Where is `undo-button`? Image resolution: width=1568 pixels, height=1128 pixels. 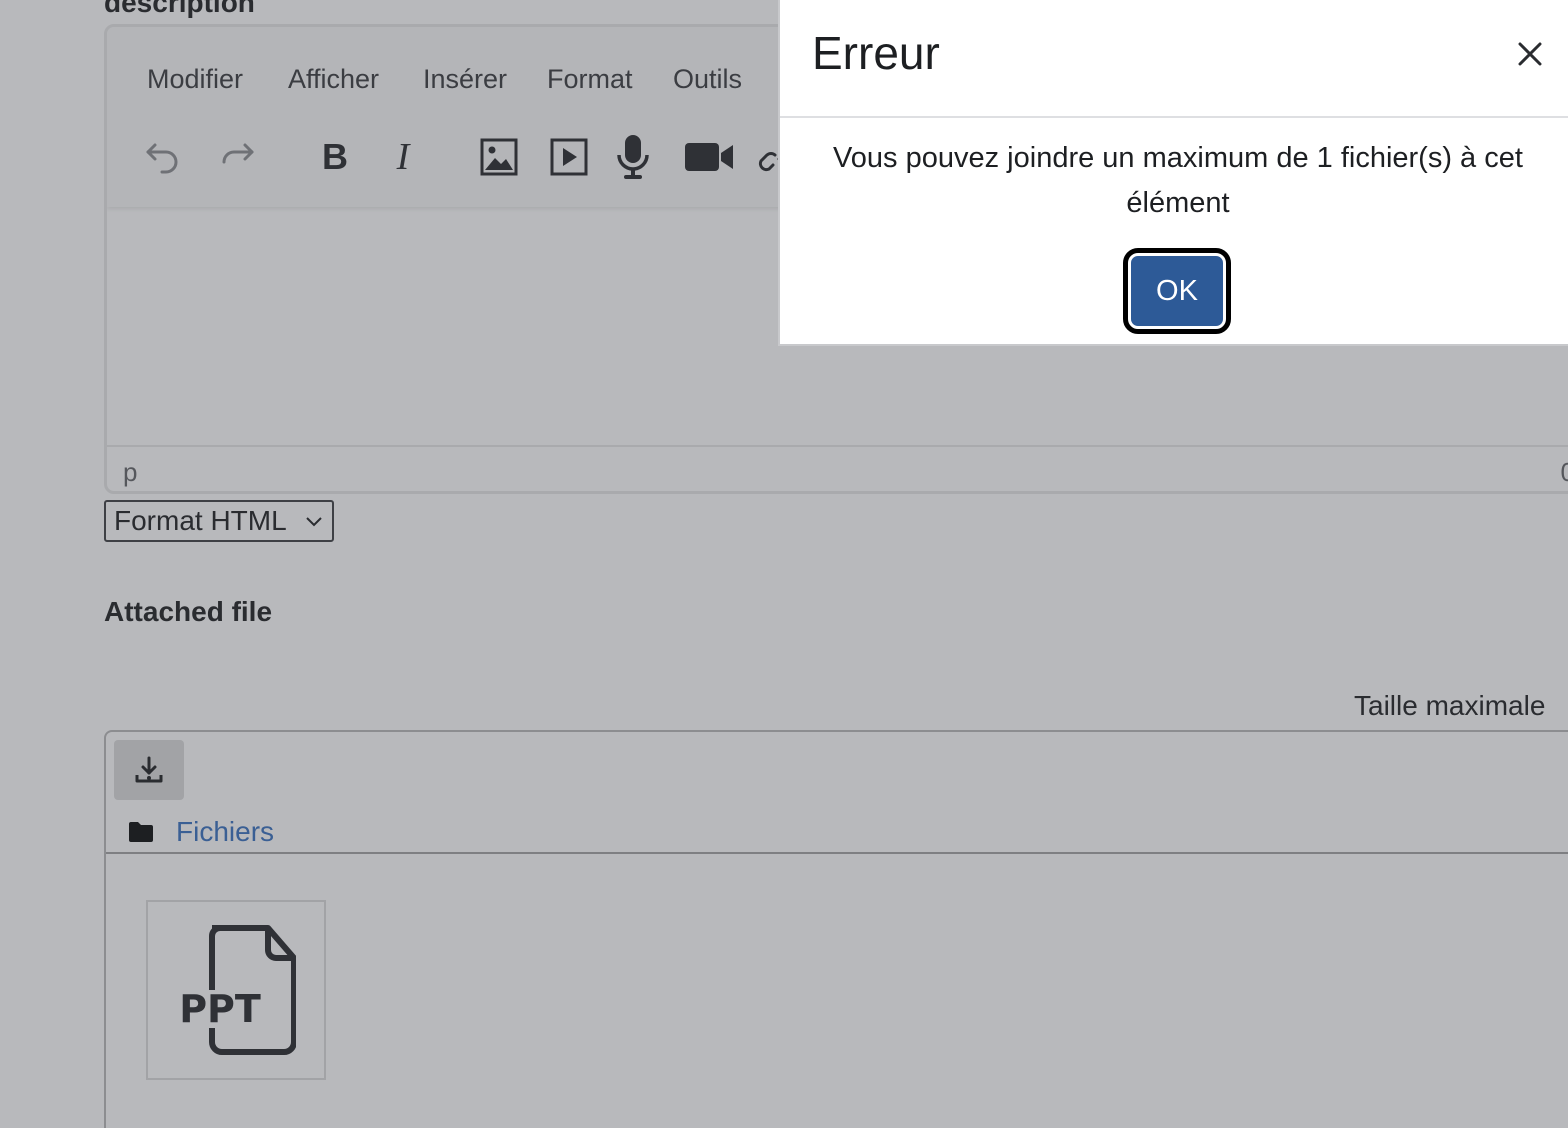
undo-button is located at coordinates (163, 157).